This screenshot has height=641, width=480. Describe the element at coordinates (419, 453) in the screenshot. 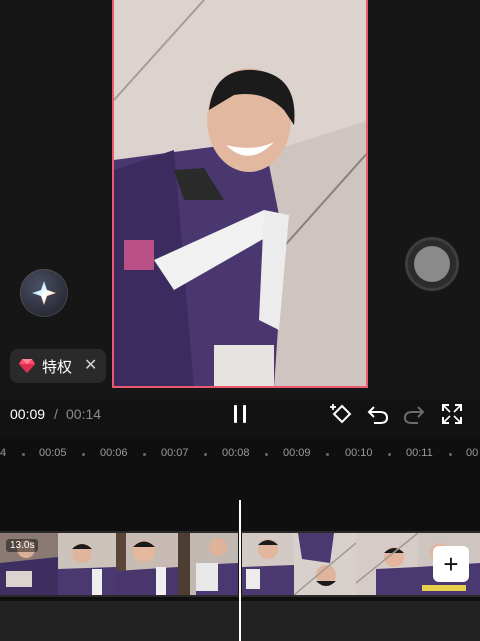

I see `ruler-label: 00:11` at that location.